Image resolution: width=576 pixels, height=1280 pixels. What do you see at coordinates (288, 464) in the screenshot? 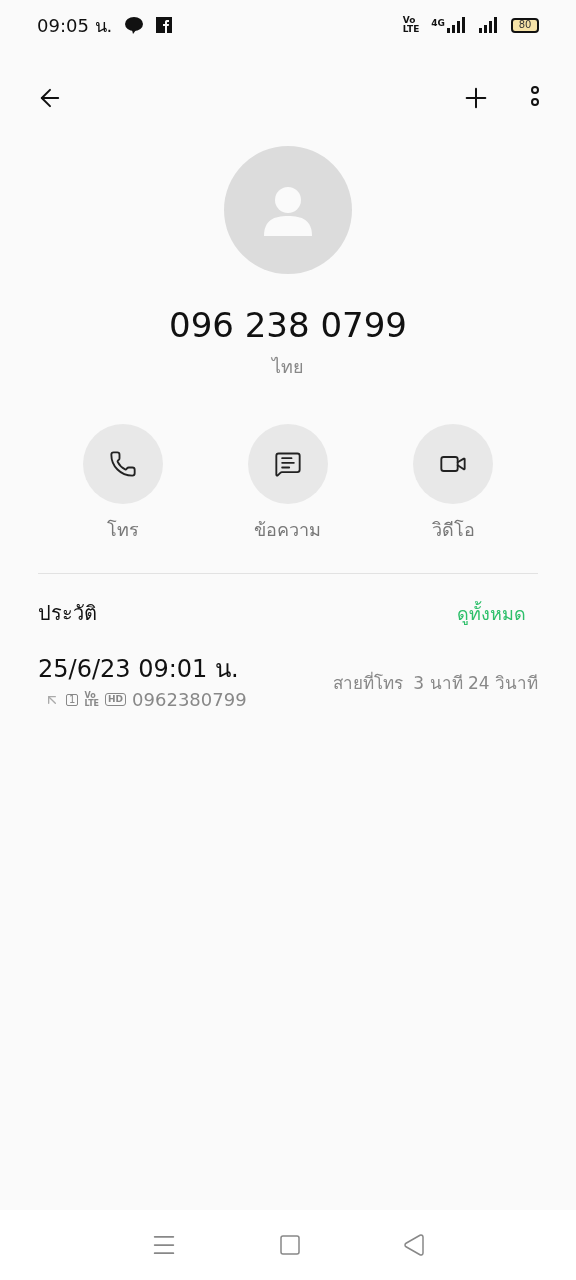
I see `message-icon` at bounding box center [288, 464].